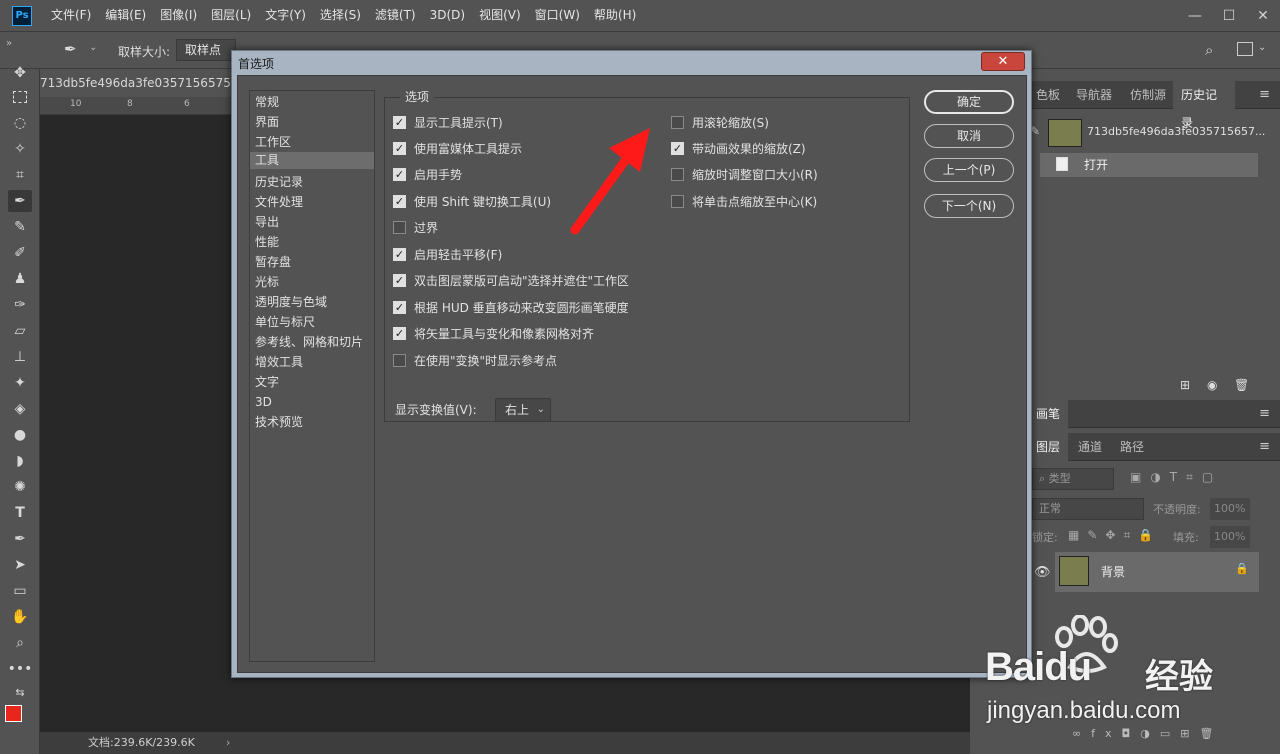  I want to click on category-performance: 性能, so click(312, 242).